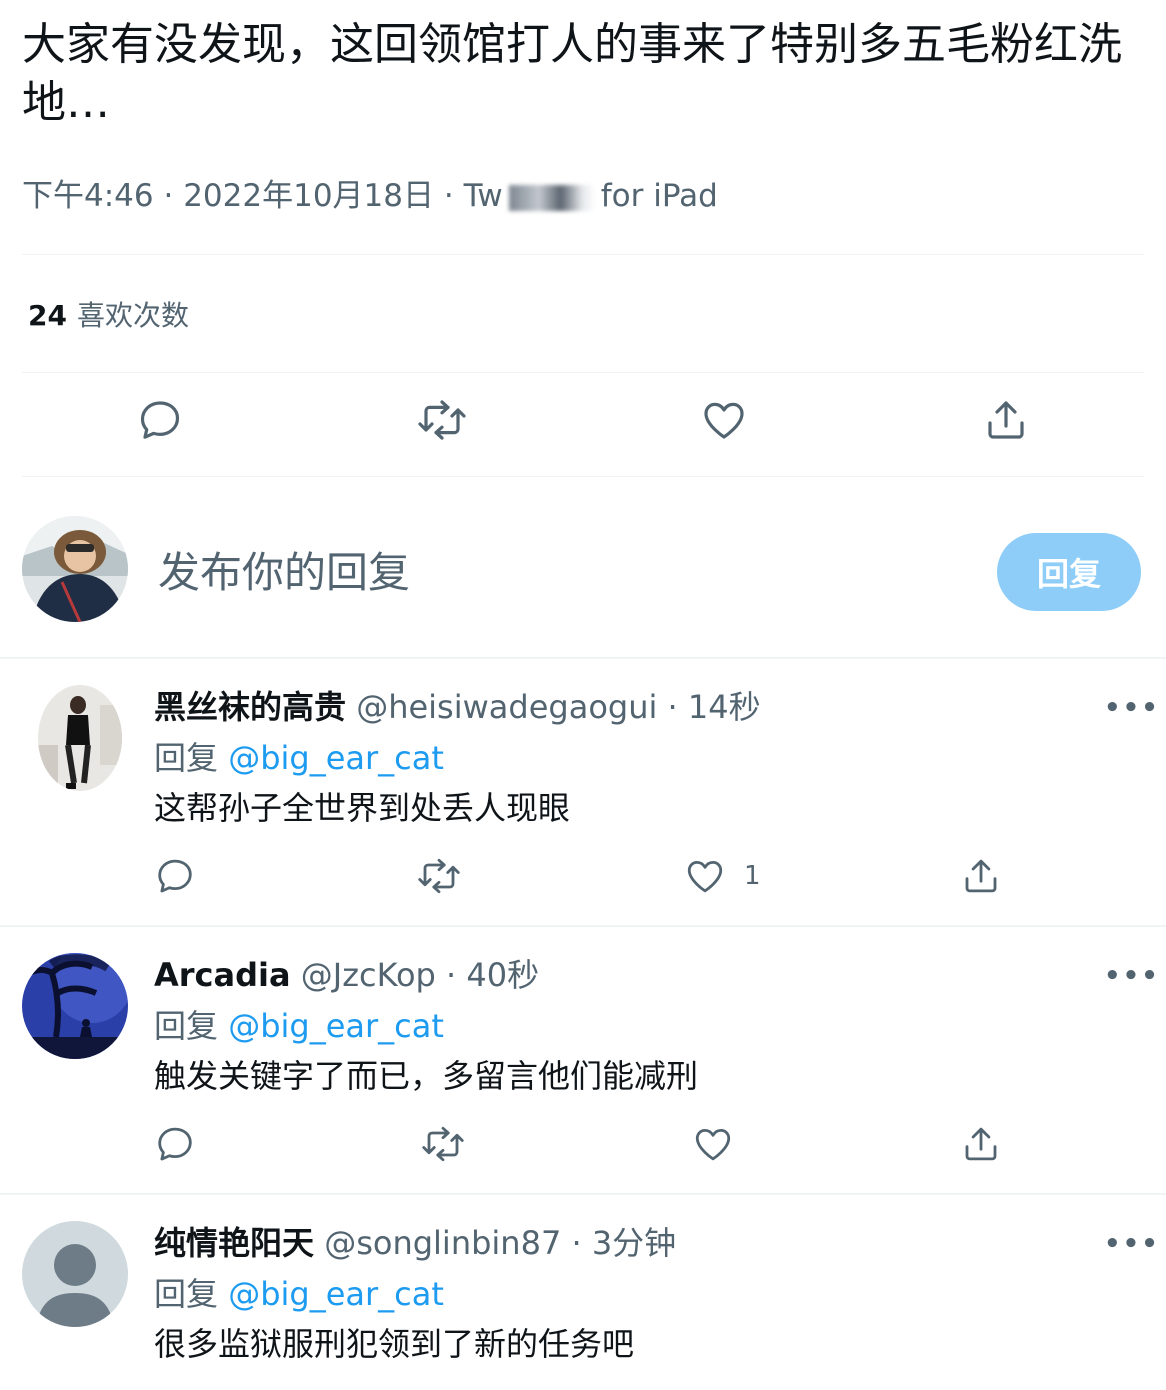  I want to click on reply-author-name: Arcadia, so click(222, 975).